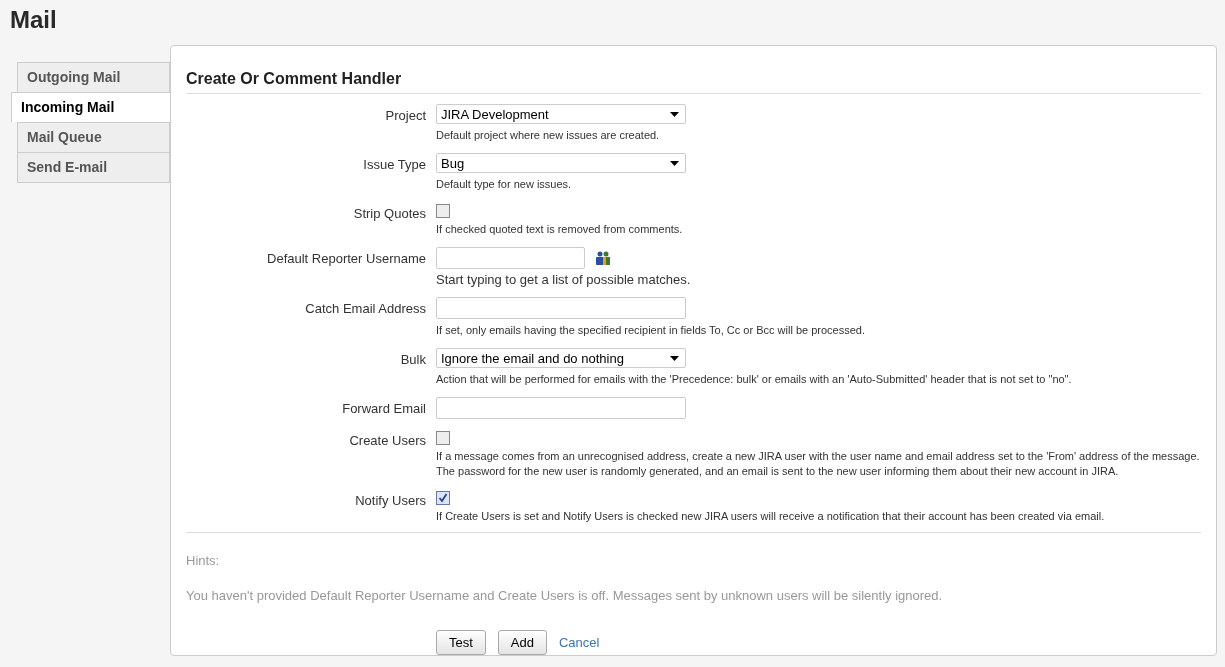  What do you see at coordinates (93, 167) in the screenshot?
I see `sidebar-tab: Send E-mail` at bounding box center [93, 167].